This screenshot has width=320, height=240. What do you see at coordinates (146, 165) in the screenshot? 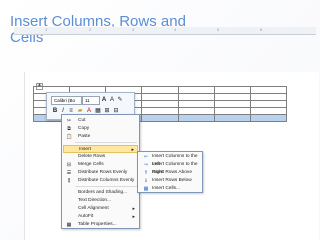
I see `insert-columns-right-icon: ⇒` at bounding box center [146, 165].